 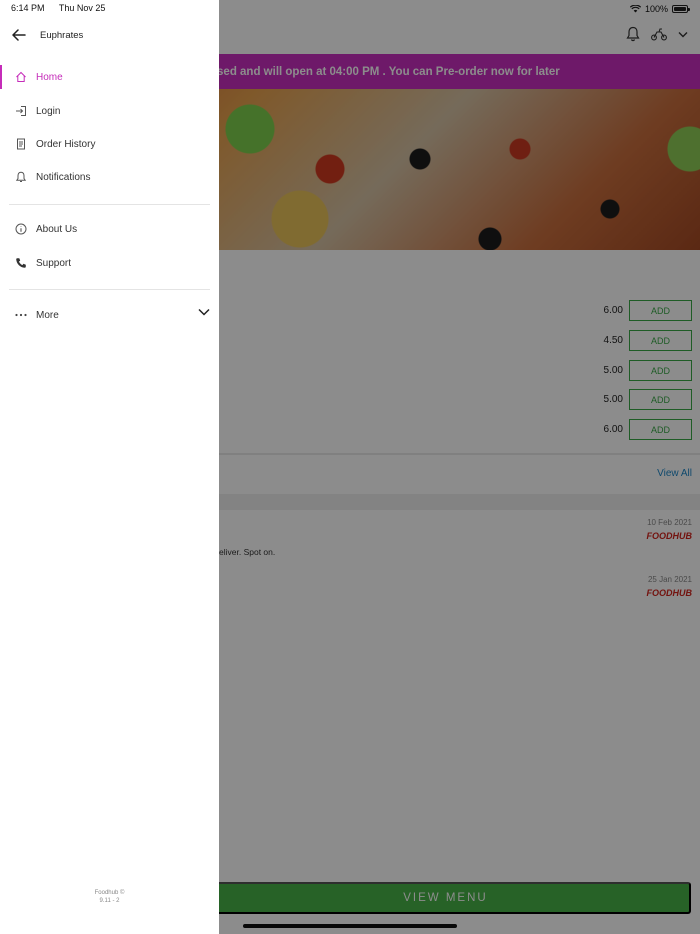 I want to click on receipt-icon, so click(x=21, y=144).